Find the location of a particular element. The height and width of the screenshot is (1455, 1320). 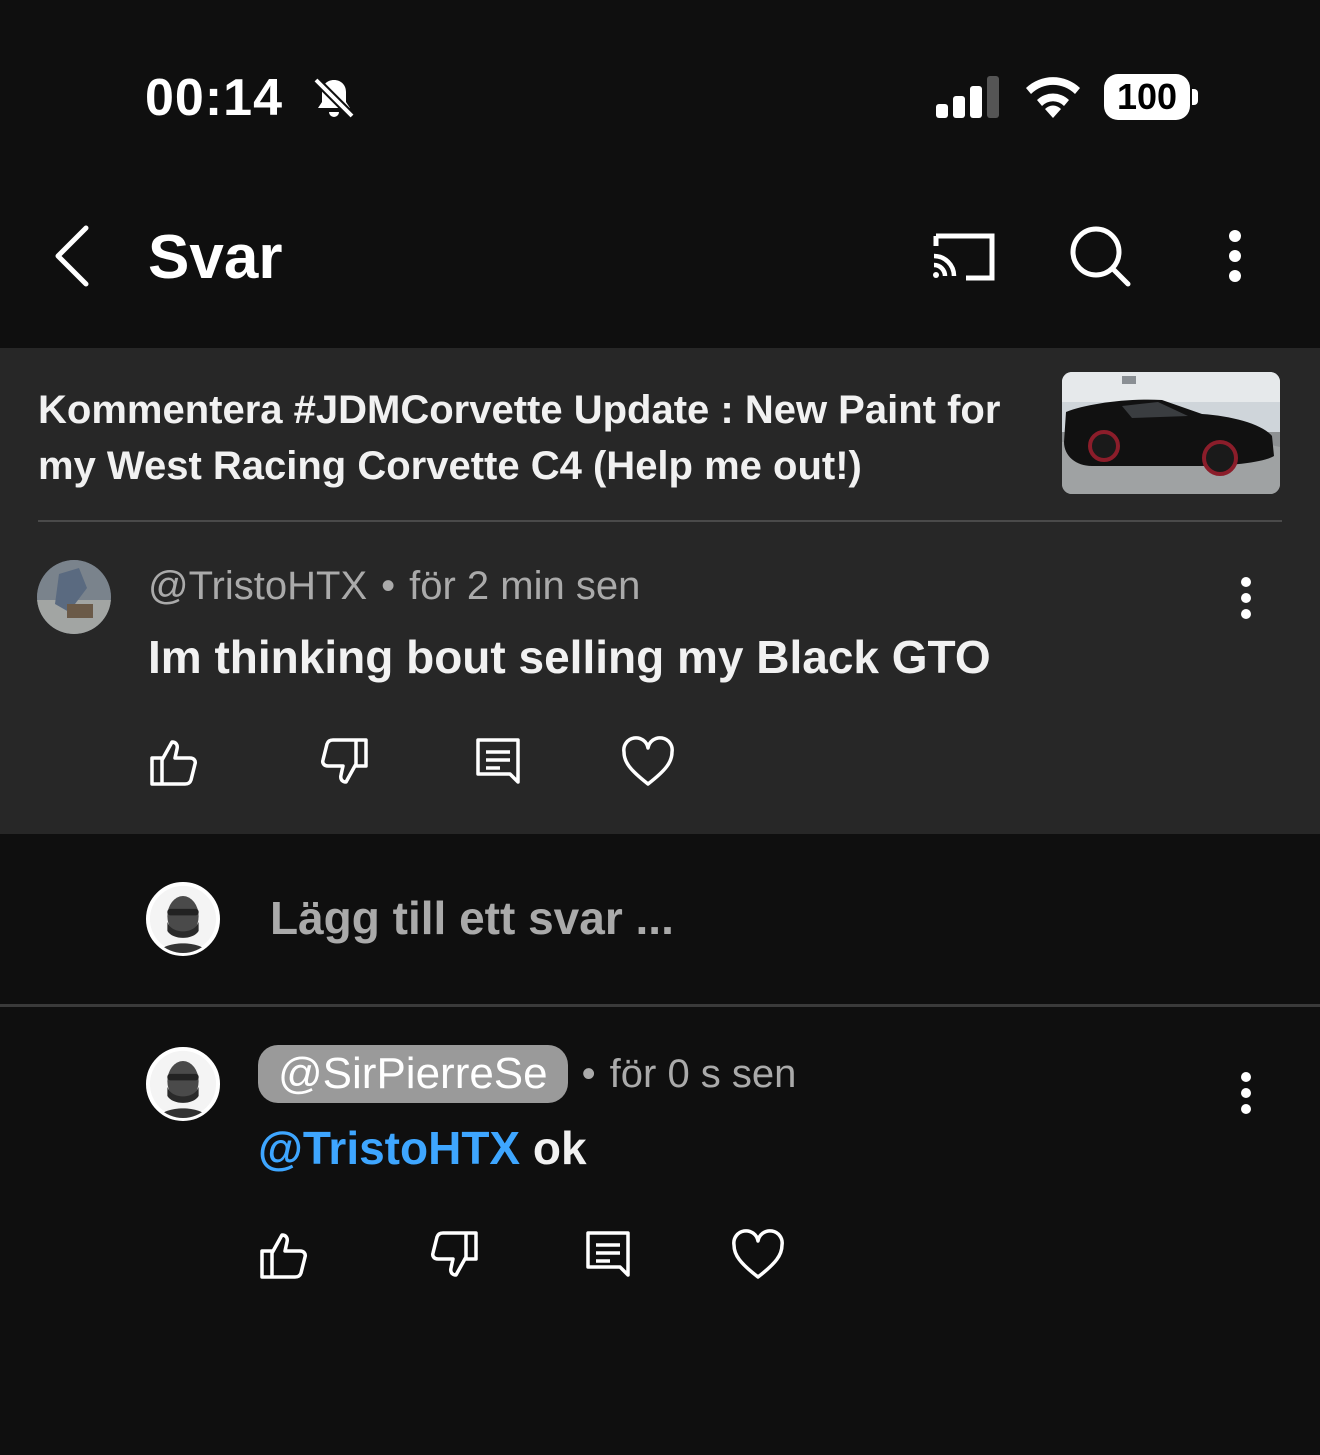

mention-link: @TristoHTX is located at coordinates (389, 1148).